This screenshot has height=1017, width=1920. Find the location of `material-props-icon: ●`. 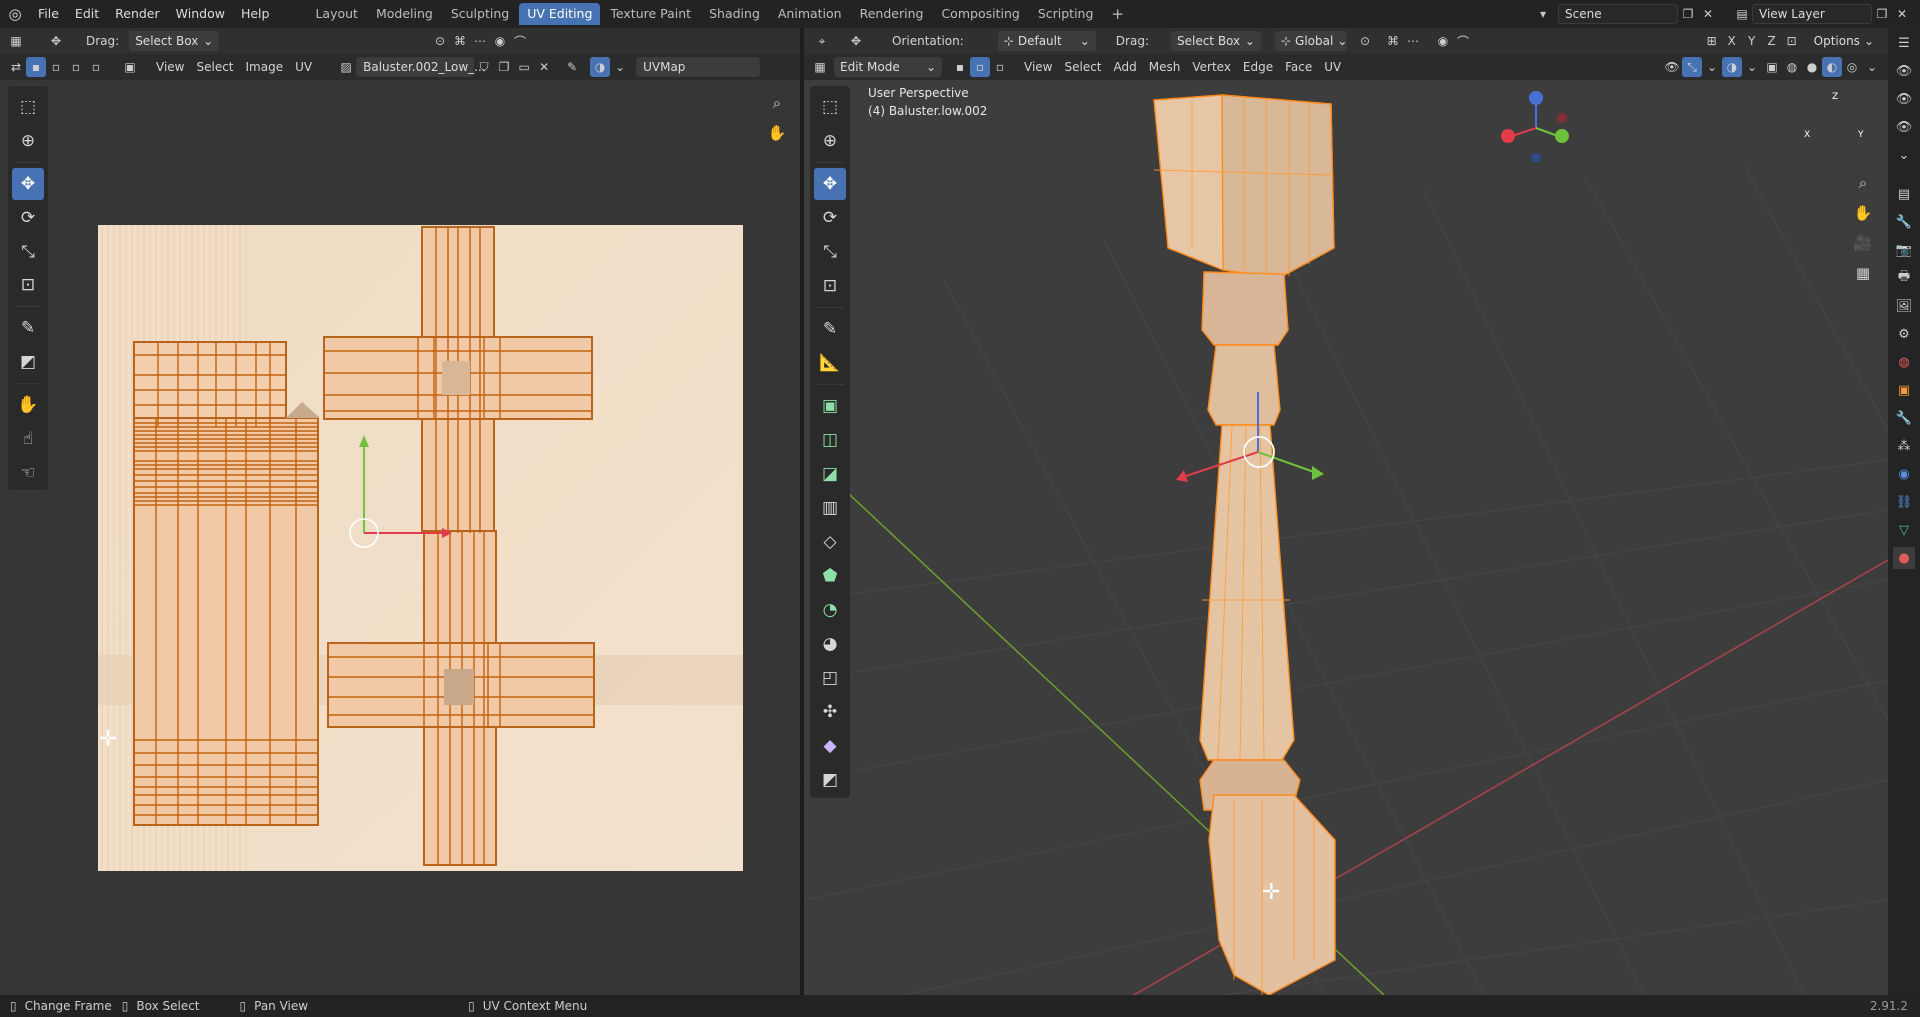

material-props-icon: ● is located at coordinates (1904, 558).